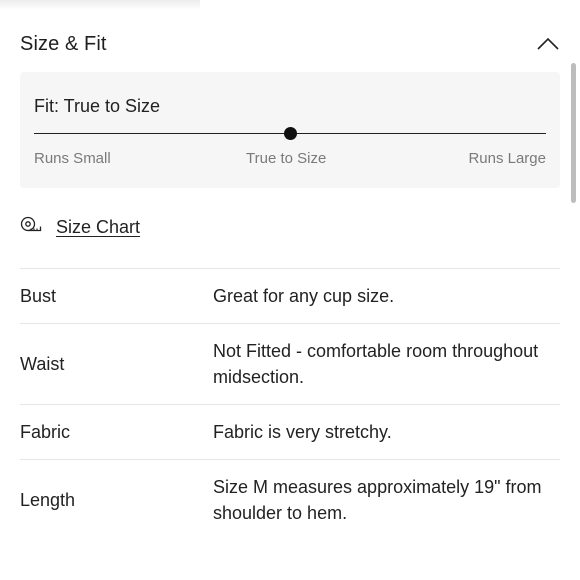 Image resolution: width=580 pixels, height=580 pixels. I want to click on fit-scale-large: Runs Large, so click(507, 158).